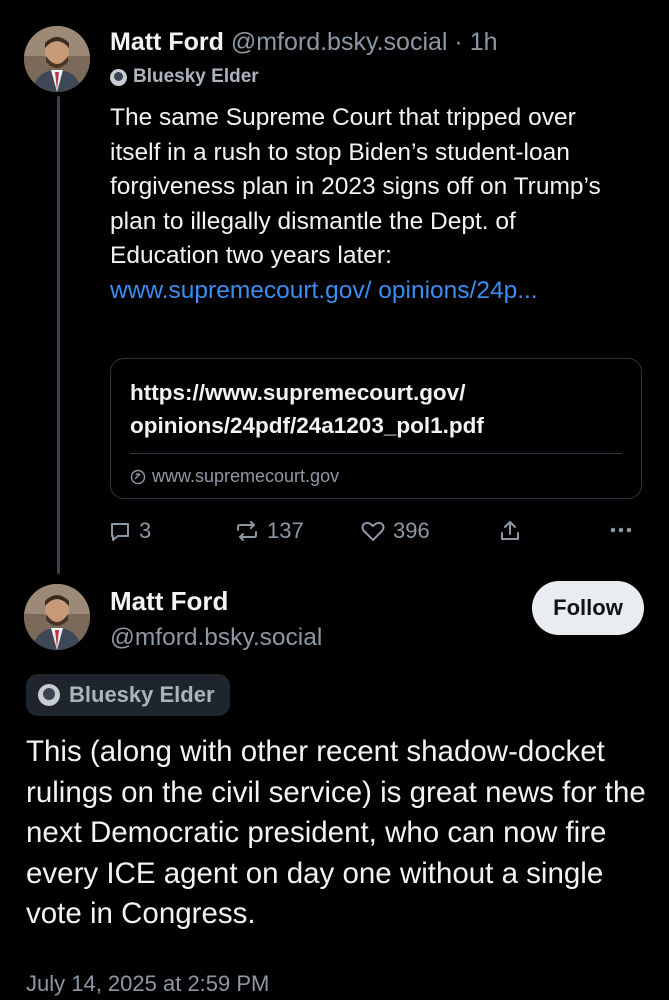 The image size is (669, 1000). What do you see at coordinates (169, 601) in the screenshot?
I see `post2-author-name: Matt Ford` at bounding box center [169, 601].